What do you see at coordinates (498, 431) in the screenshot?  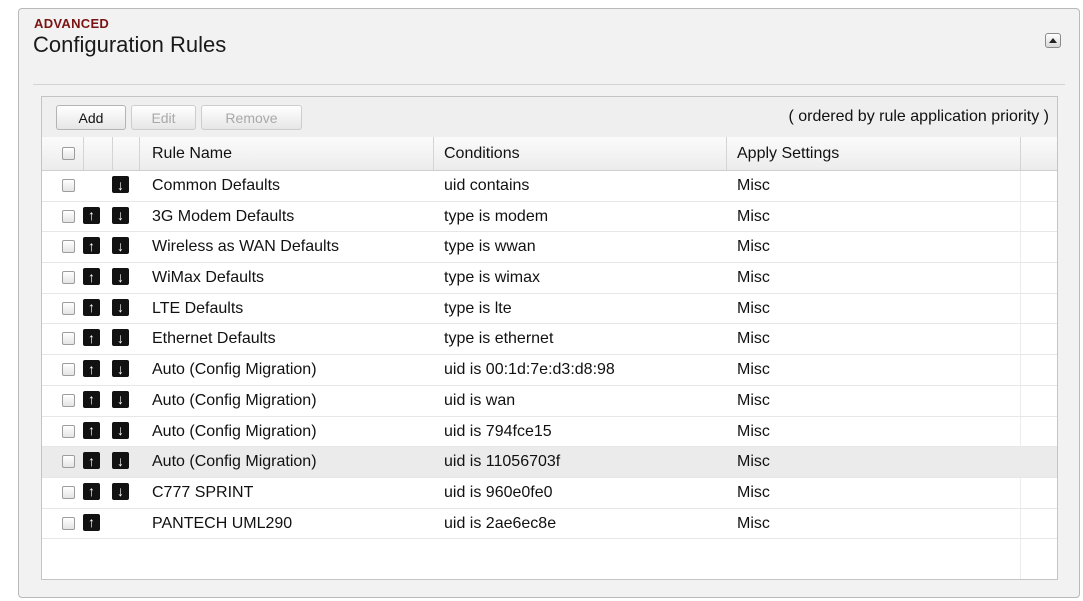 I see `condition-cell: uid is 794fce15` at bounding box center [498, 431].